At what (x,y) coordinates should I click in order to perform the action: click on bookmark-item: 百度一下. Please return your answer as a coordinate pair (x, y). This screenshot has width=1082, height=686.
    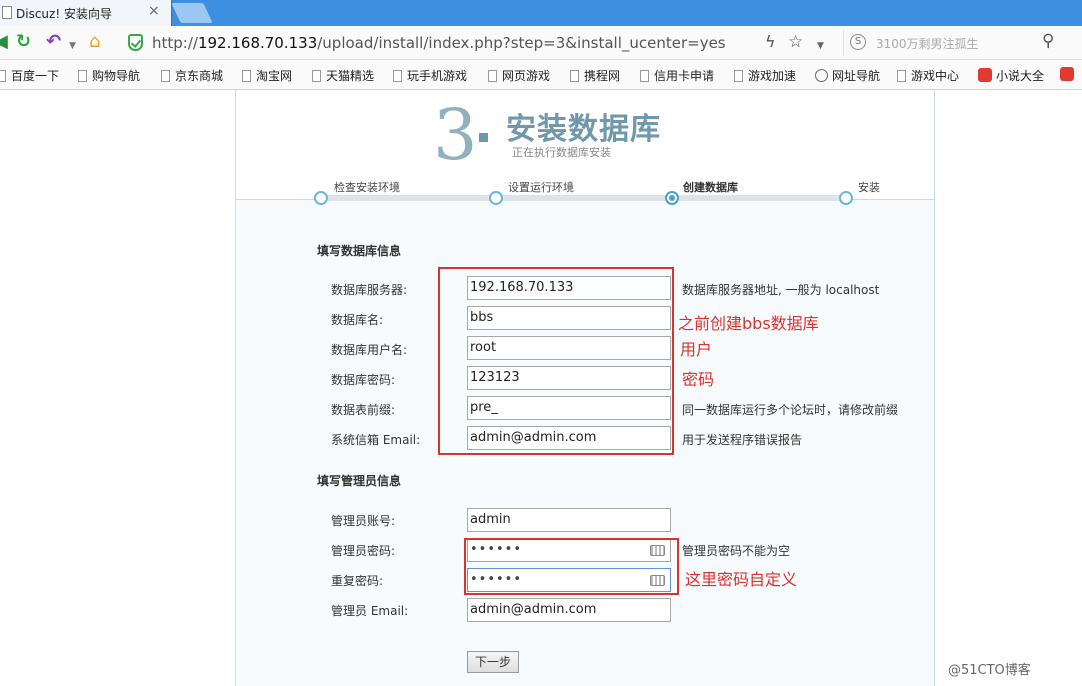
    Looking at the image, I should click on (29, 75).